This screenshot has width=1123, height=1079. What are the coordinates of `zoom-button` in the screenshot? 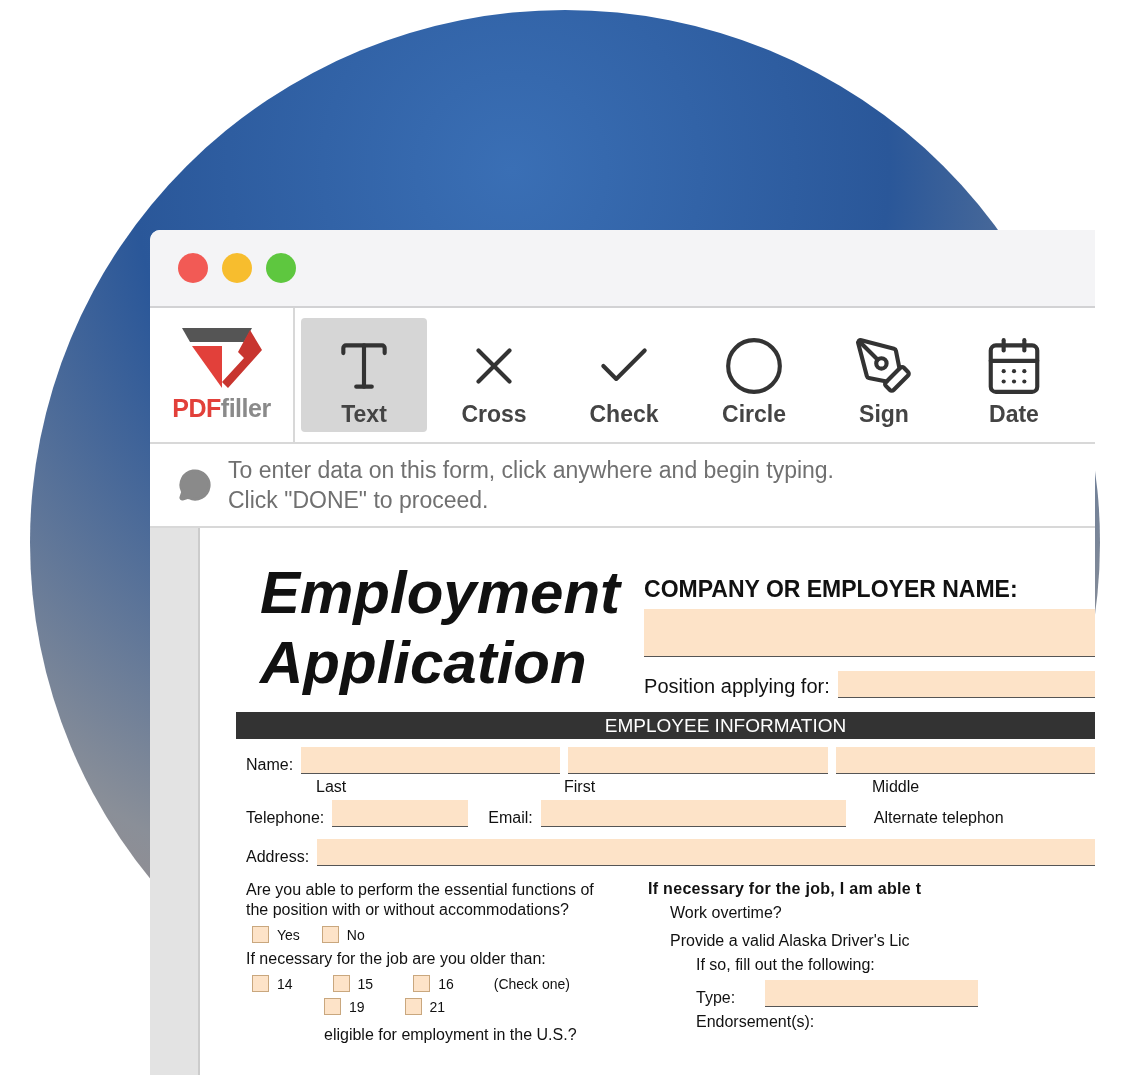 It's located at (281, 268).